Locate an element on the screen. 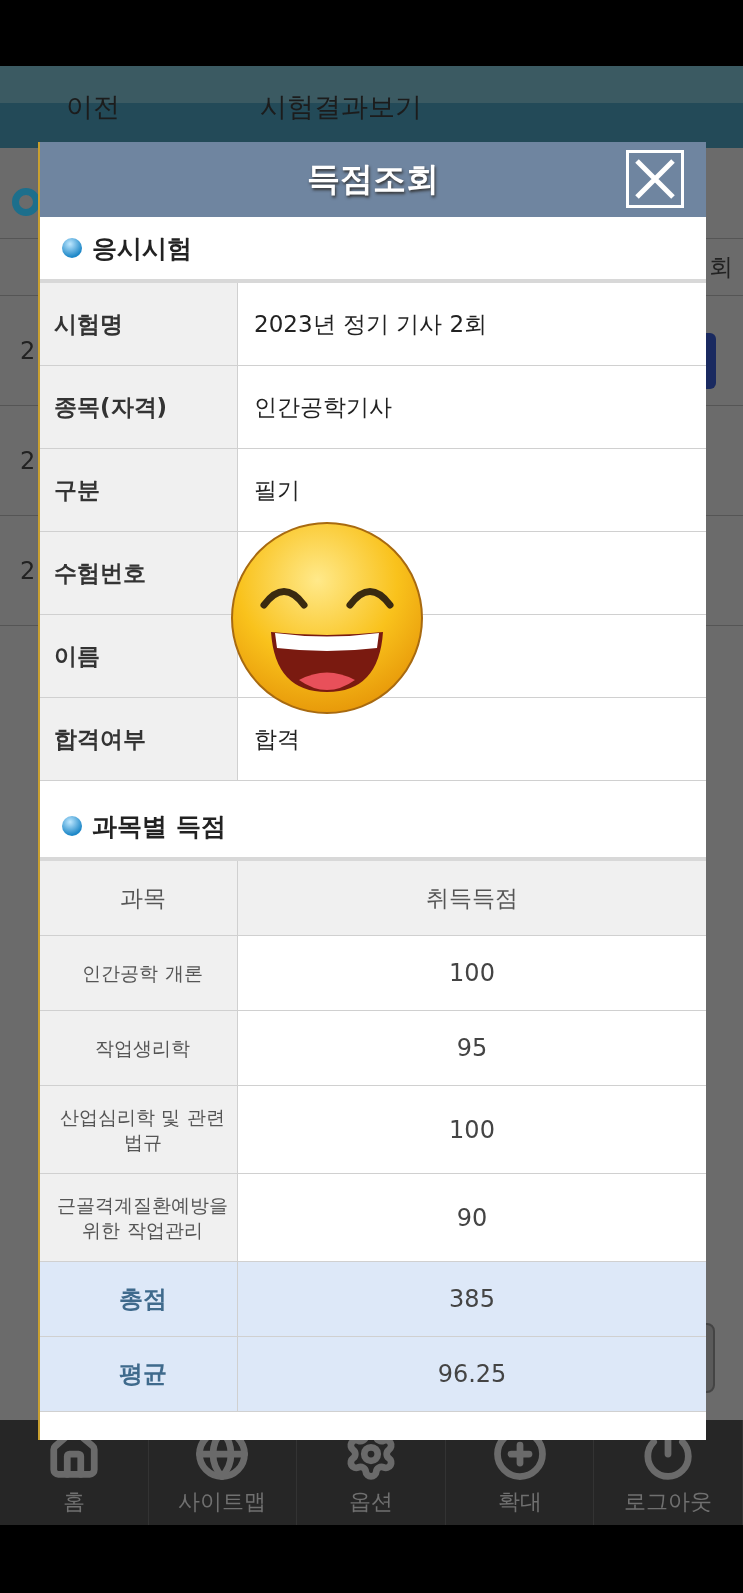  column-header: 회 is located at coordinates (721, 267).